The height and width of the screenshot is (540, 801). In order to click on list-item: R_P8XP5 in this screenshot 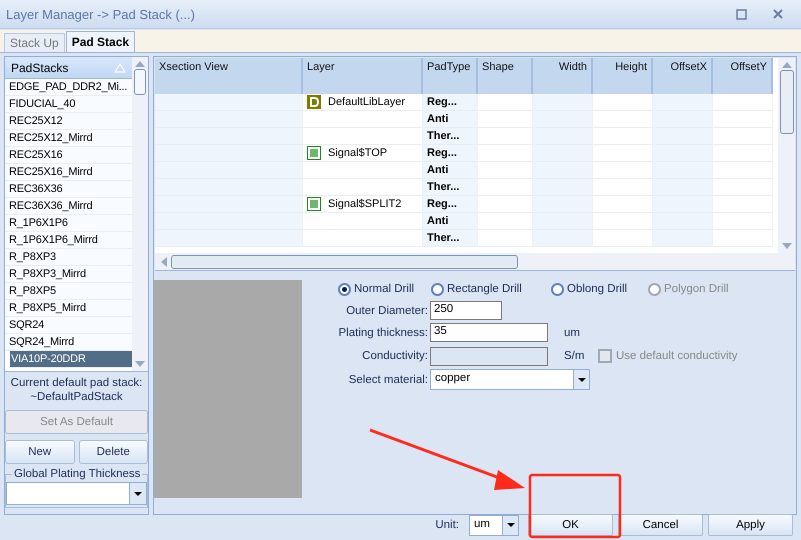, I will do `click(68, 291)`.